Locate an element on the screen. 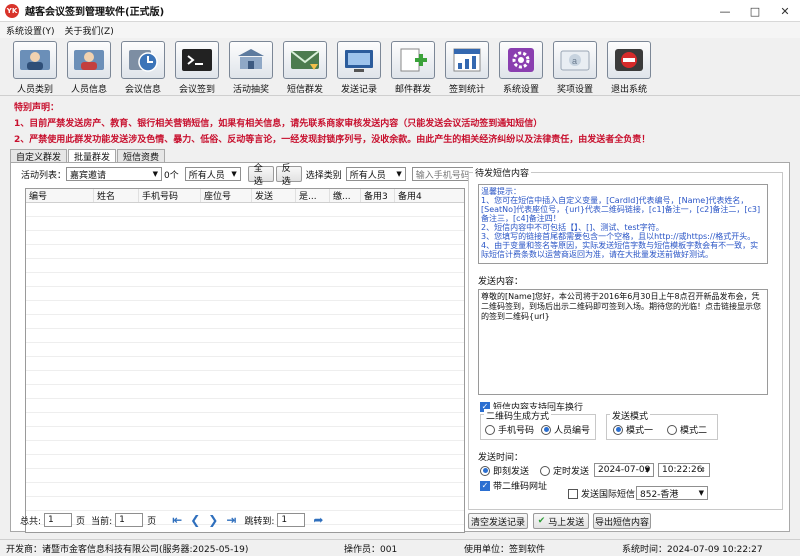  col-header-seat: 座位号 is located at coordinates (226, 195).